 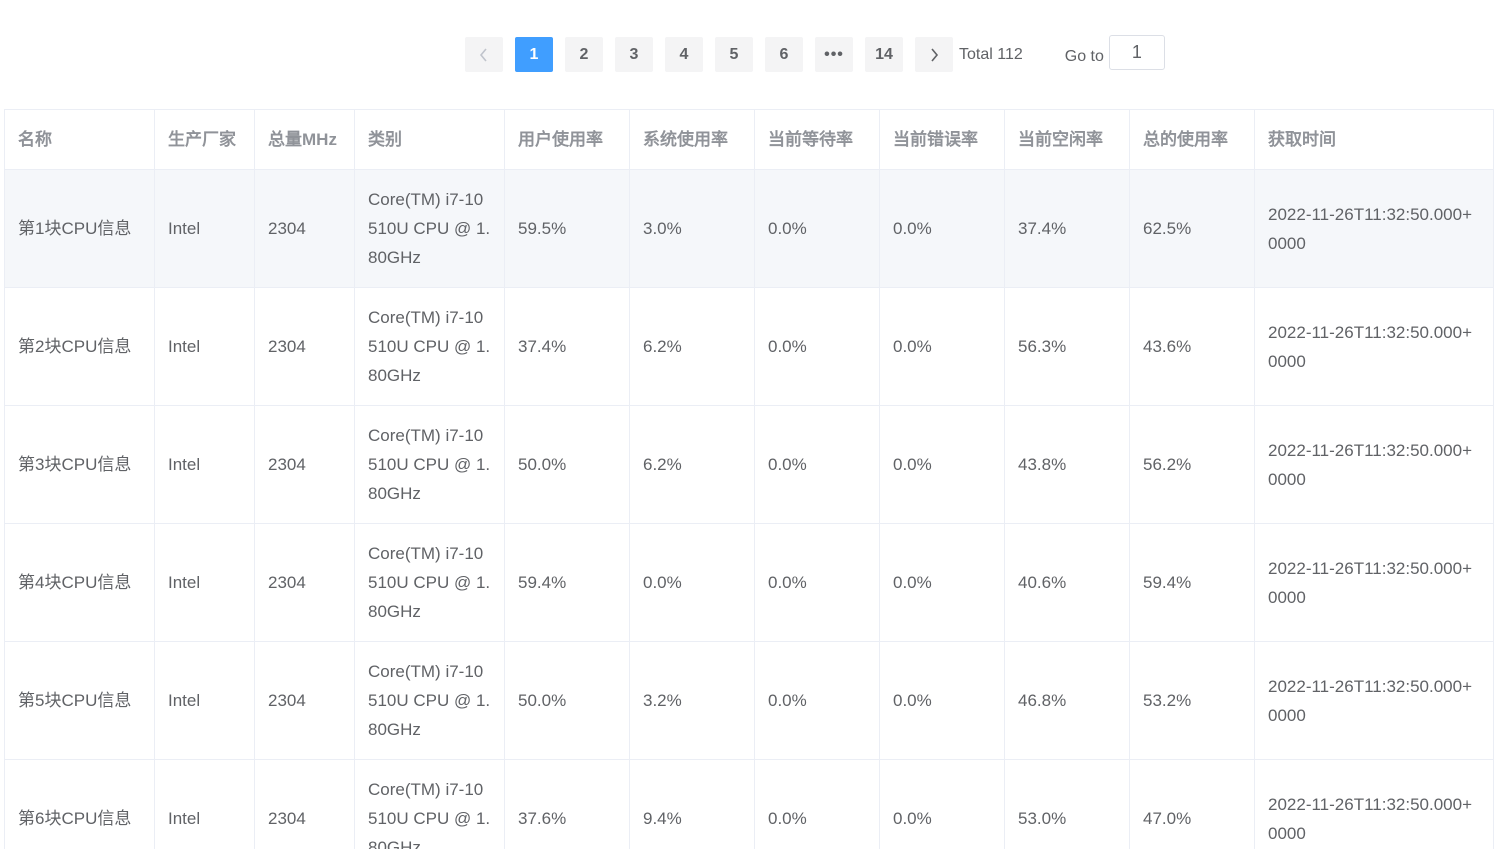 I want to click on page-button-5: 5, so click(x=734, y=54).